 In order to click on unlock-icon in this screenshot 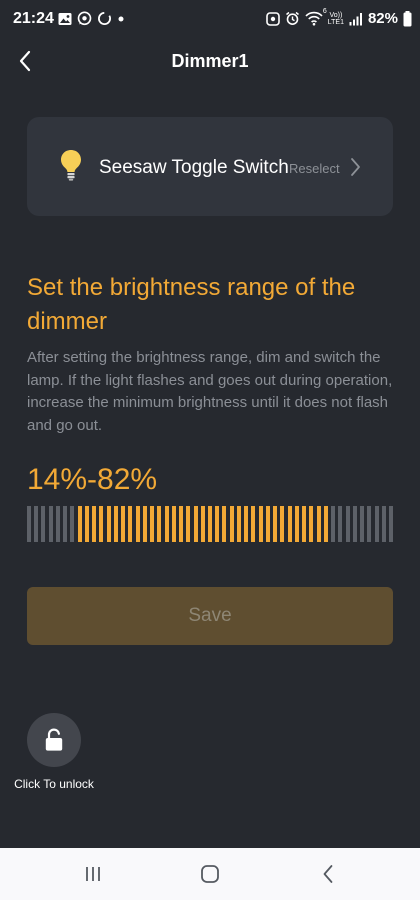, I will do `click(54, 739)`.